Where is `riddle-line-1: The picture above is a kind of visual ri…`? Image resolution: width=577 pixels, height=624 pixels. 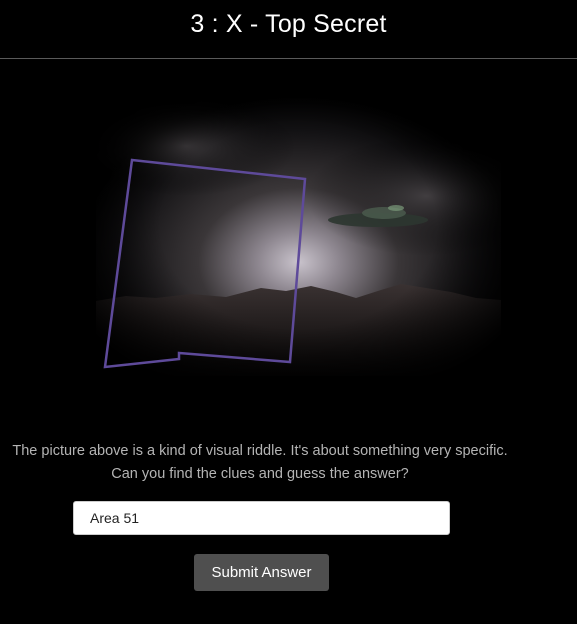 riddle-line-1: The picture above is a kind of visual ri… is located at coordinates (260, 451).